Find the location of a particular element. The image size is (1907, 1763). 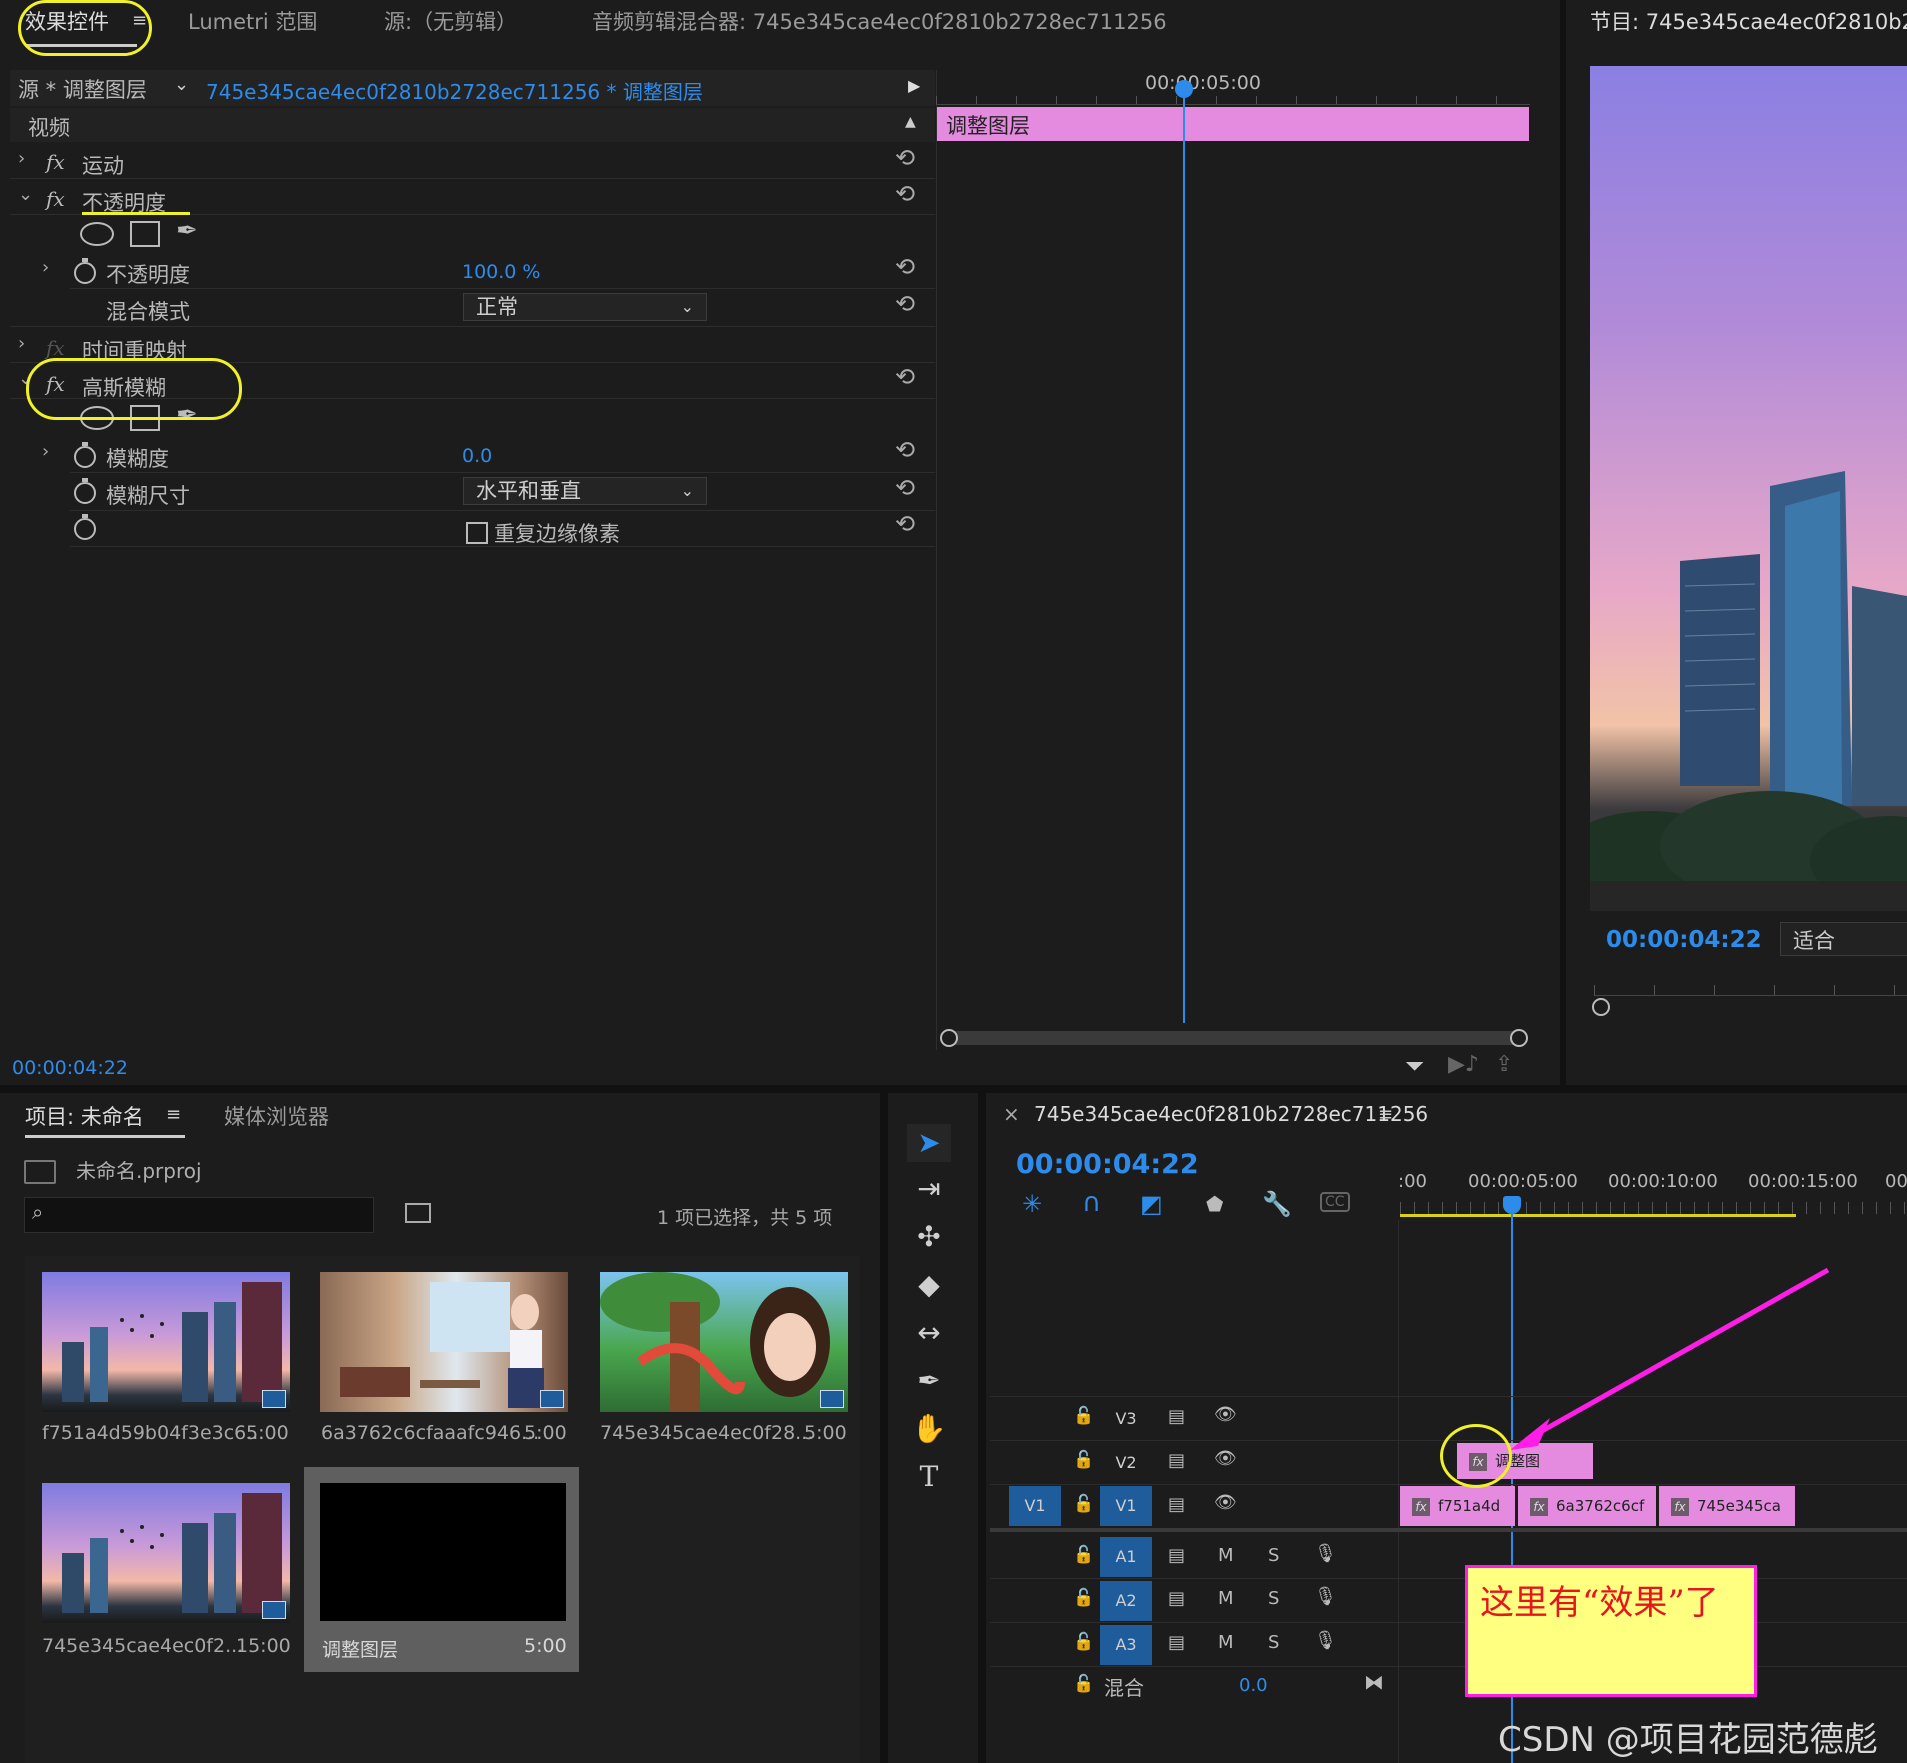

timeline-playhead-handle is located at coordinates (1512, 1205).